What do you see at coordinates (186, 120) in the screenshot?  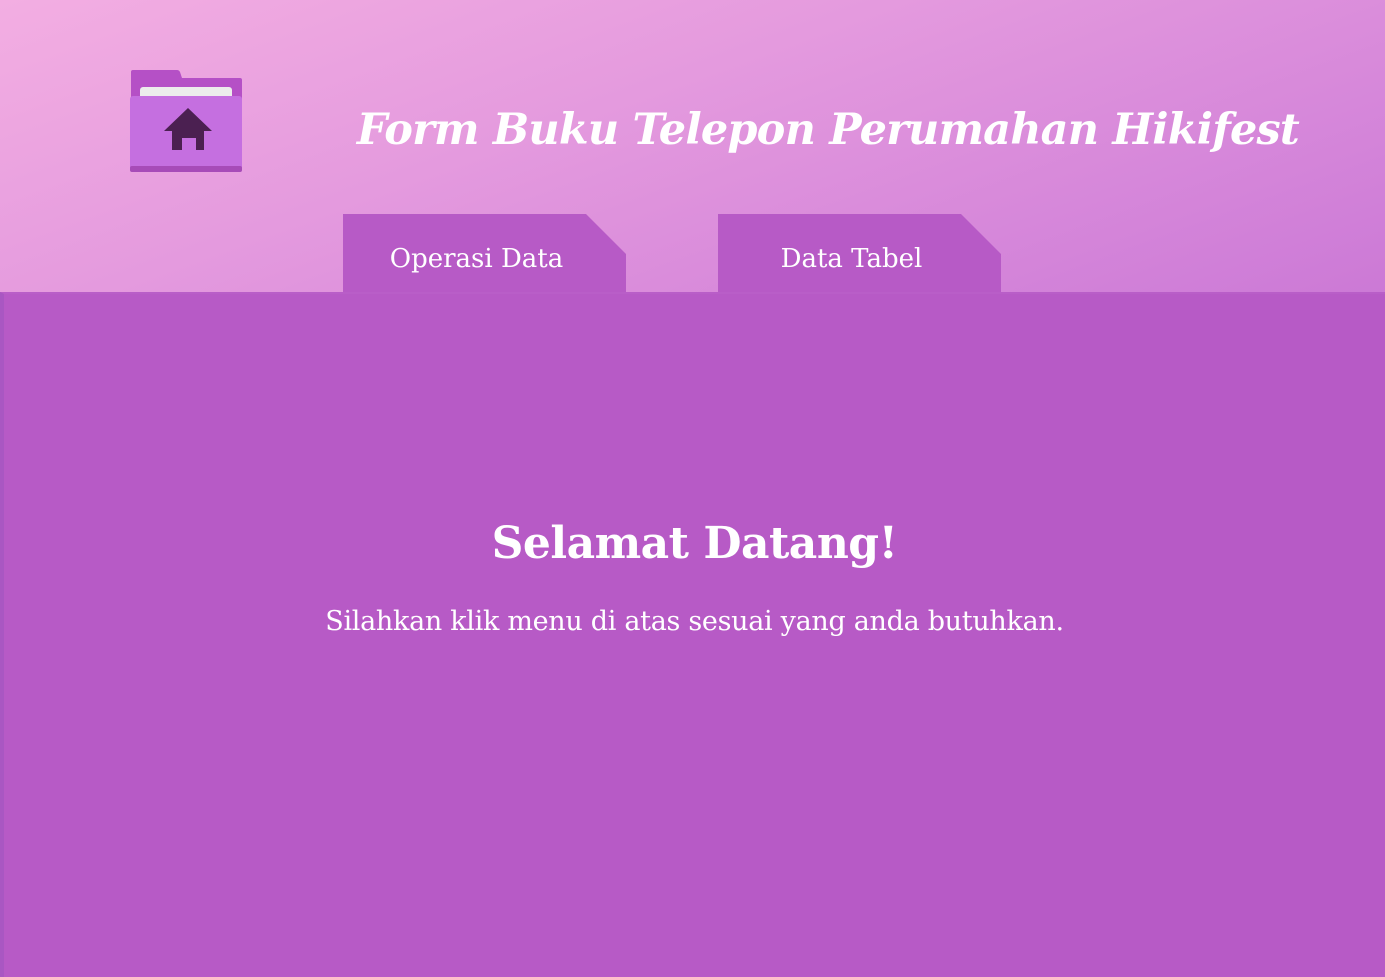 I see `folder-home-icon` at bounding box center [186, 120].